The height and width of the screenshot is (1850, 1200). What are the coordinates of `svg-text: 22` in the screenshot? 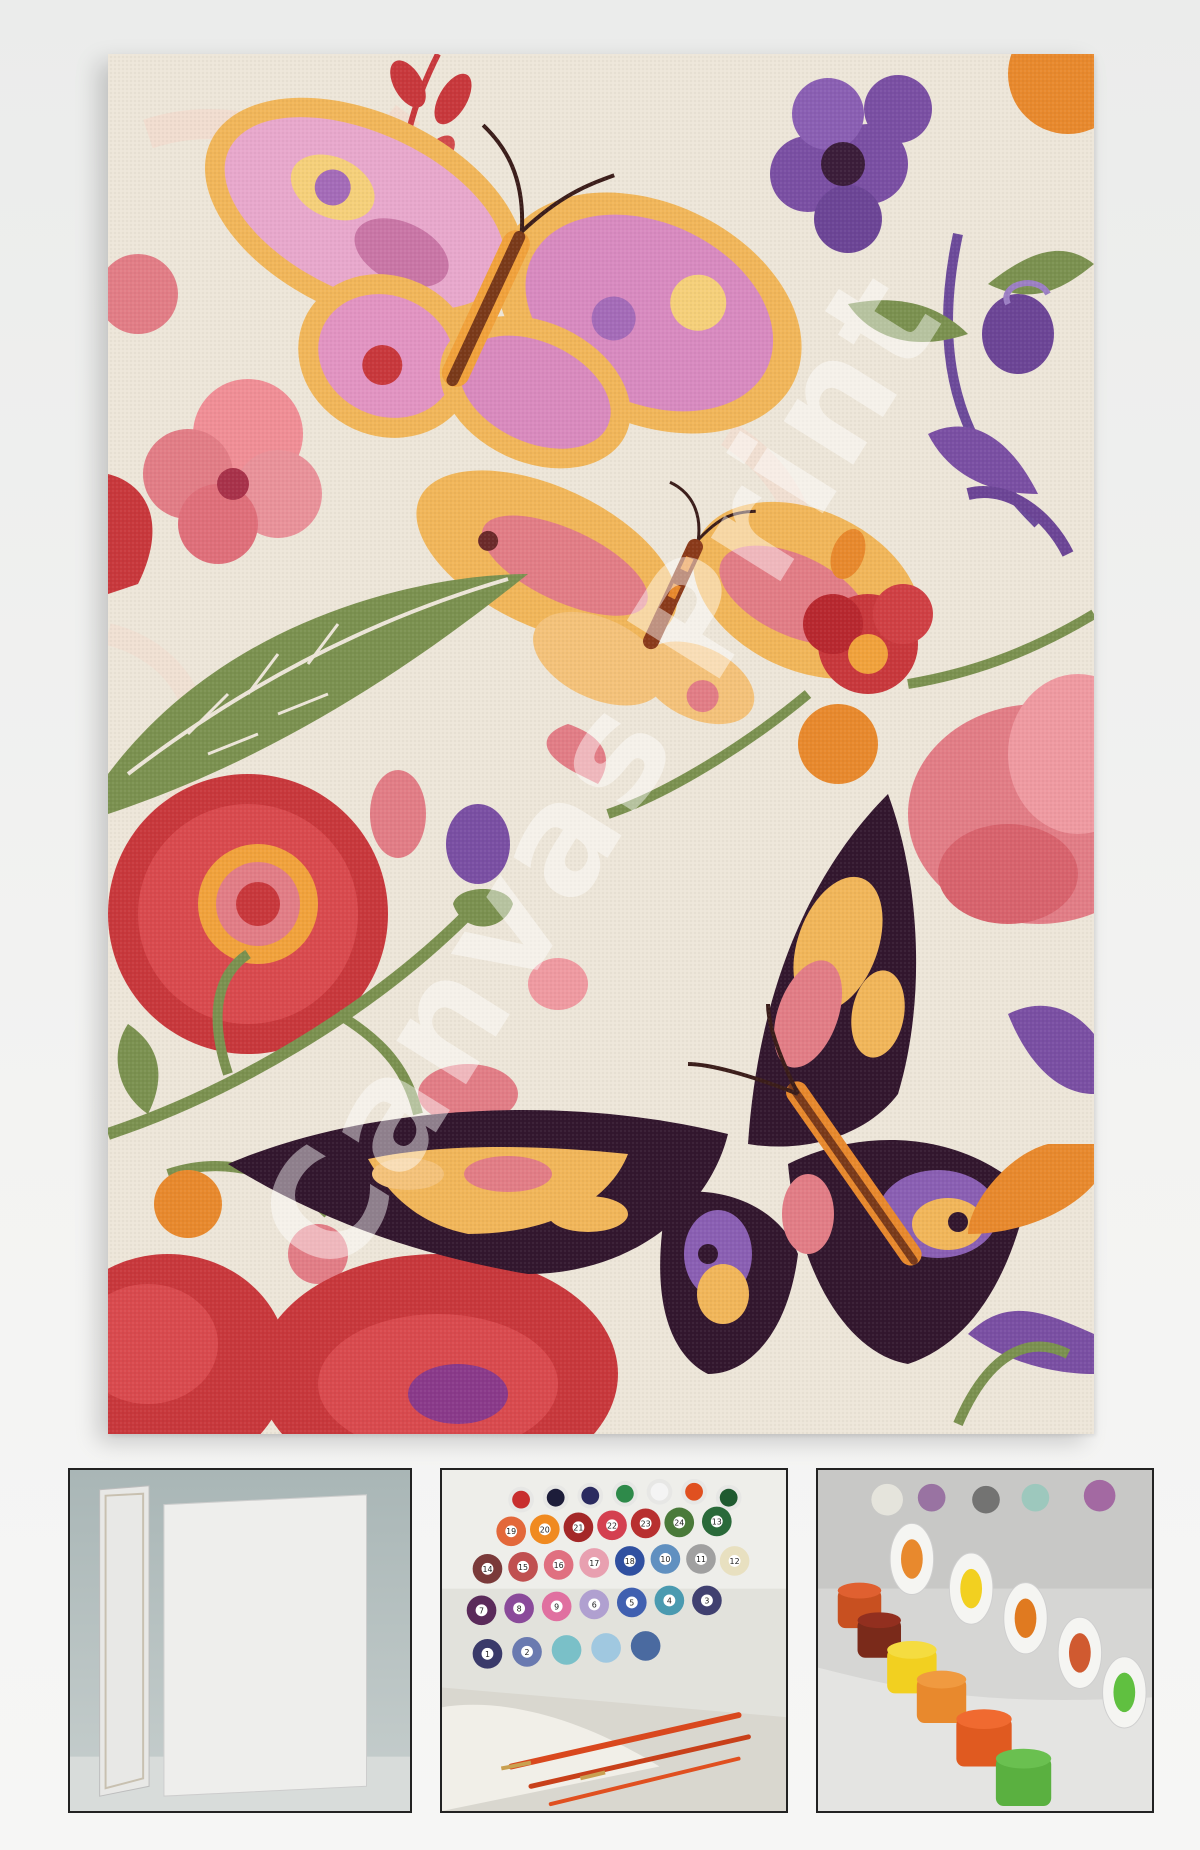 It's located at (612, 1525).